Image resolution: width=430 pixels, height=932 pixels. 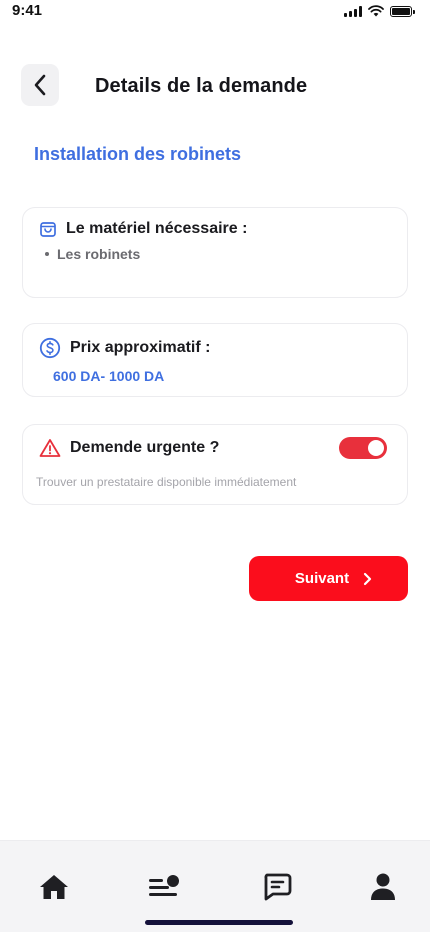 I want to click on bullet-icon, so click(x=47, y=254).